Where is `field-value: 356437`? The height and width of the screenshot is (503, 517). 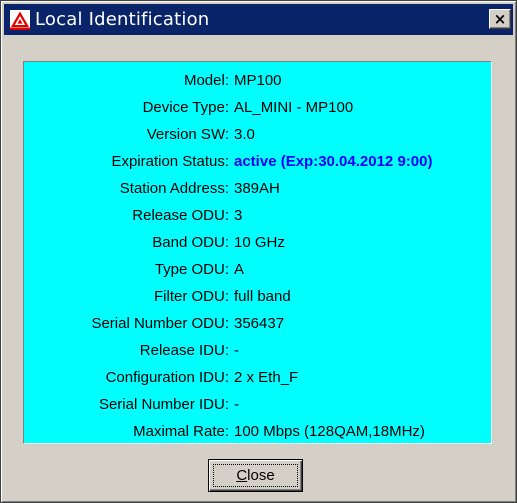 field-value: 356437 is located at coordinates (259, 323).